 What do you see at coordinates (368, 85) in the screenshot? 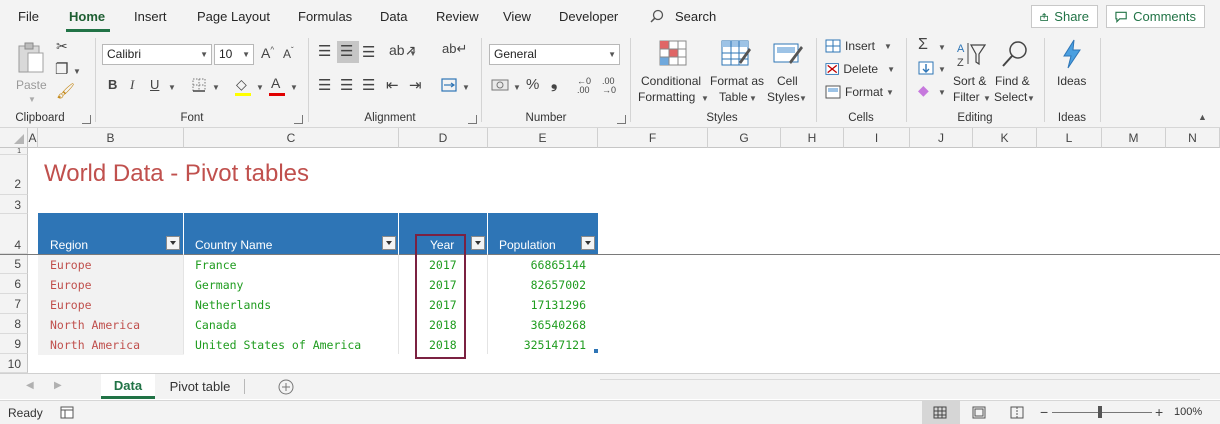
I see `align-right-icon: ☰` at bounding box center [368, 85].